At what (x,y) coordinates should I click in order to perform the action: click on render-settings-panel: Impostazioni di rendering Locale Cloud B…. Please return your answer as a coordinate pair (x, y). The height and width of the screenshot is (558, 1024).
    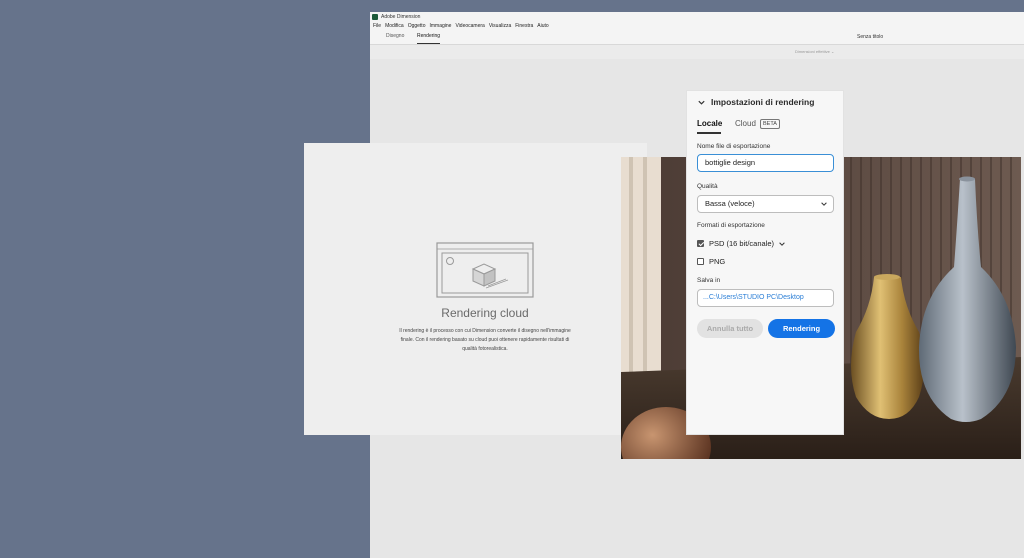
    Looking at the image, I should click on (765, 262).